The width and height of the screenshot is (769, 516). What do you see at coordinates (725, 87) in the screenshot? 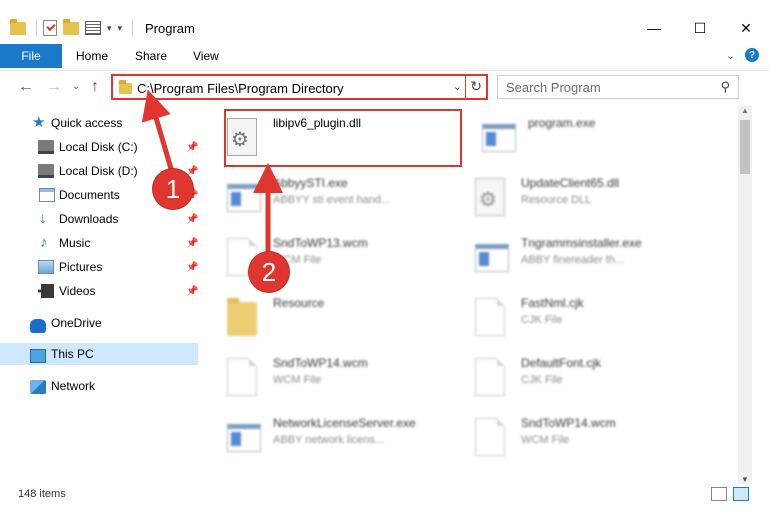
I see `search-icon: ⚲` at bounding box center [725, 87].